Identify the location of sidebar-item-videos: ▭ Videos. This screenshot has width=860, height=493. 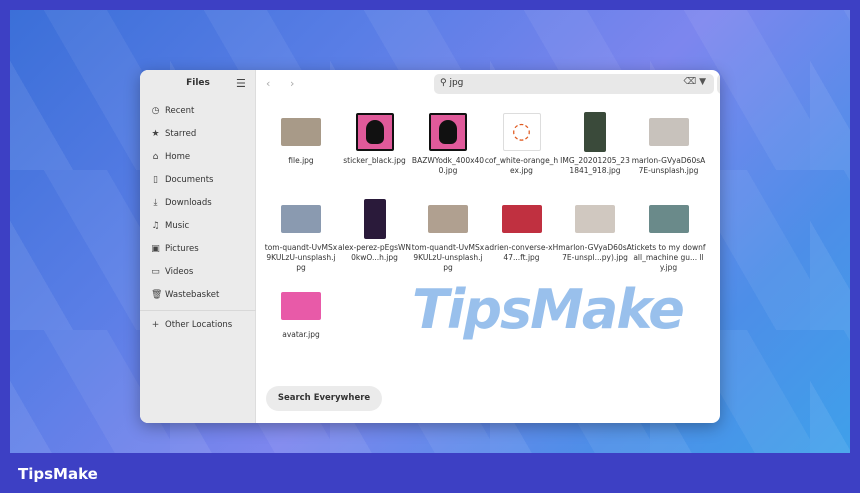
(172, 272).